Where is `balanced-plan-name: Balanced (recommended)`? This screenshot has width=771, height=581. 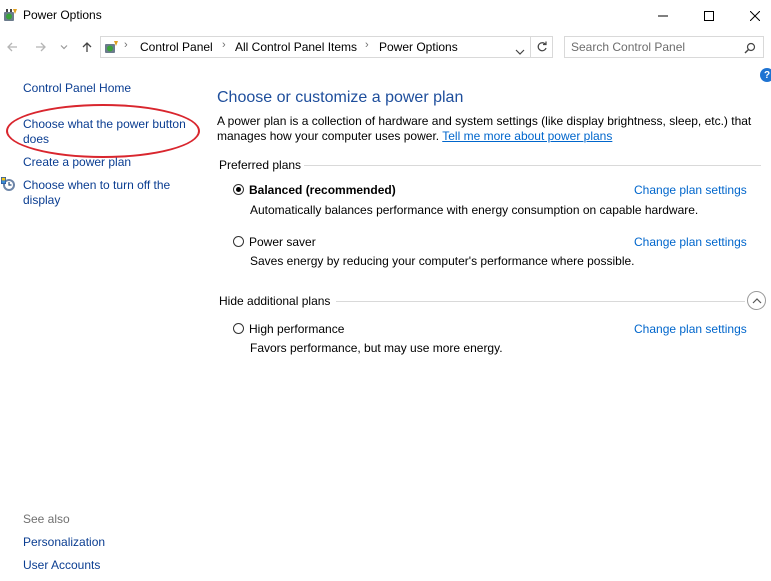 balanced-plan-name: Balanced (recommended) is located at coordinates (322, 190).